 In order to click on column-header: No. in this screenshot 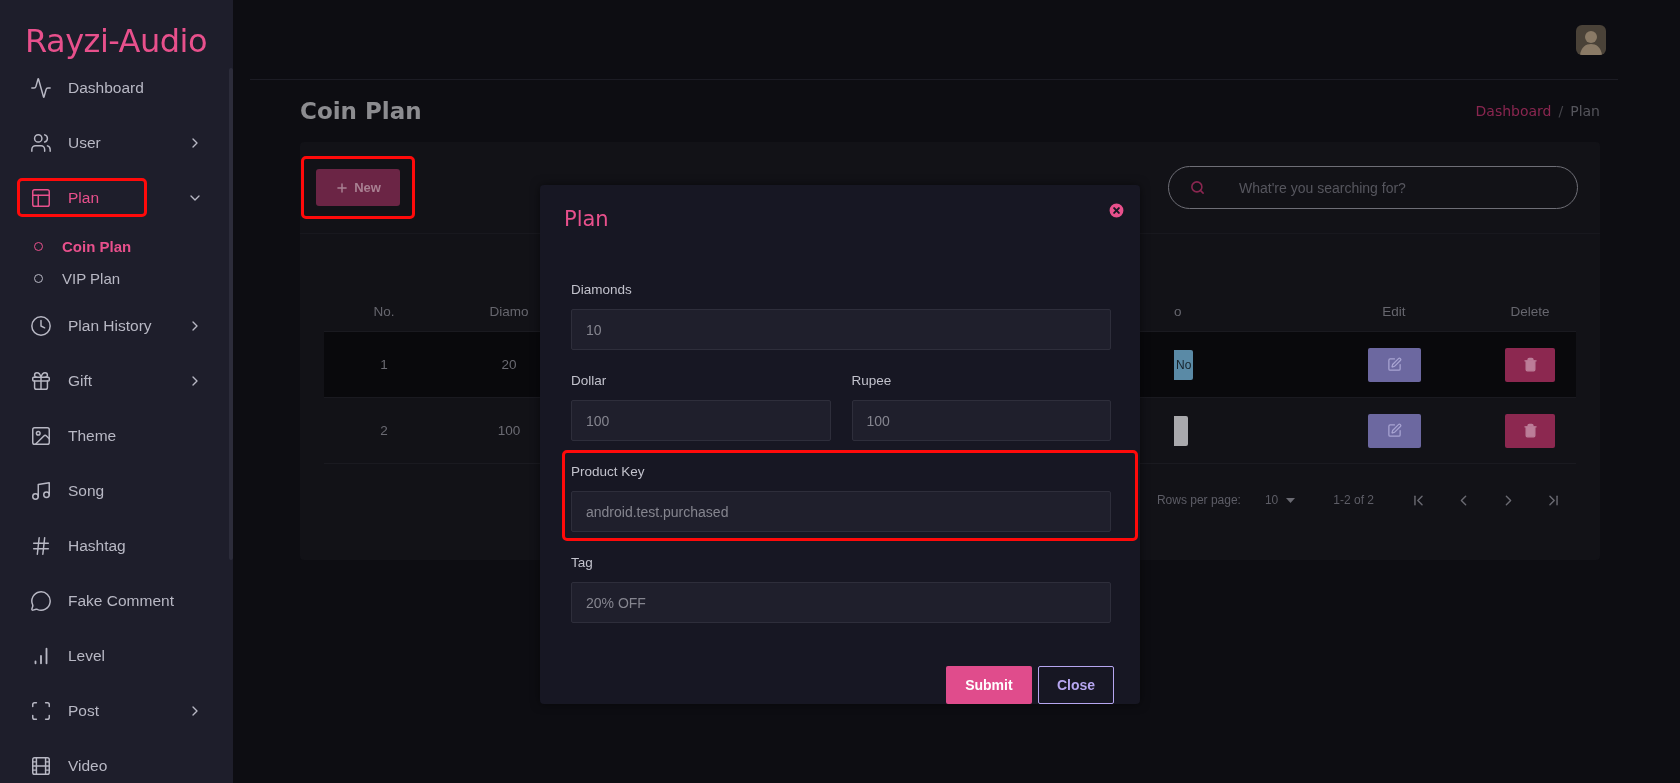, I will do `click(384, 311)`.